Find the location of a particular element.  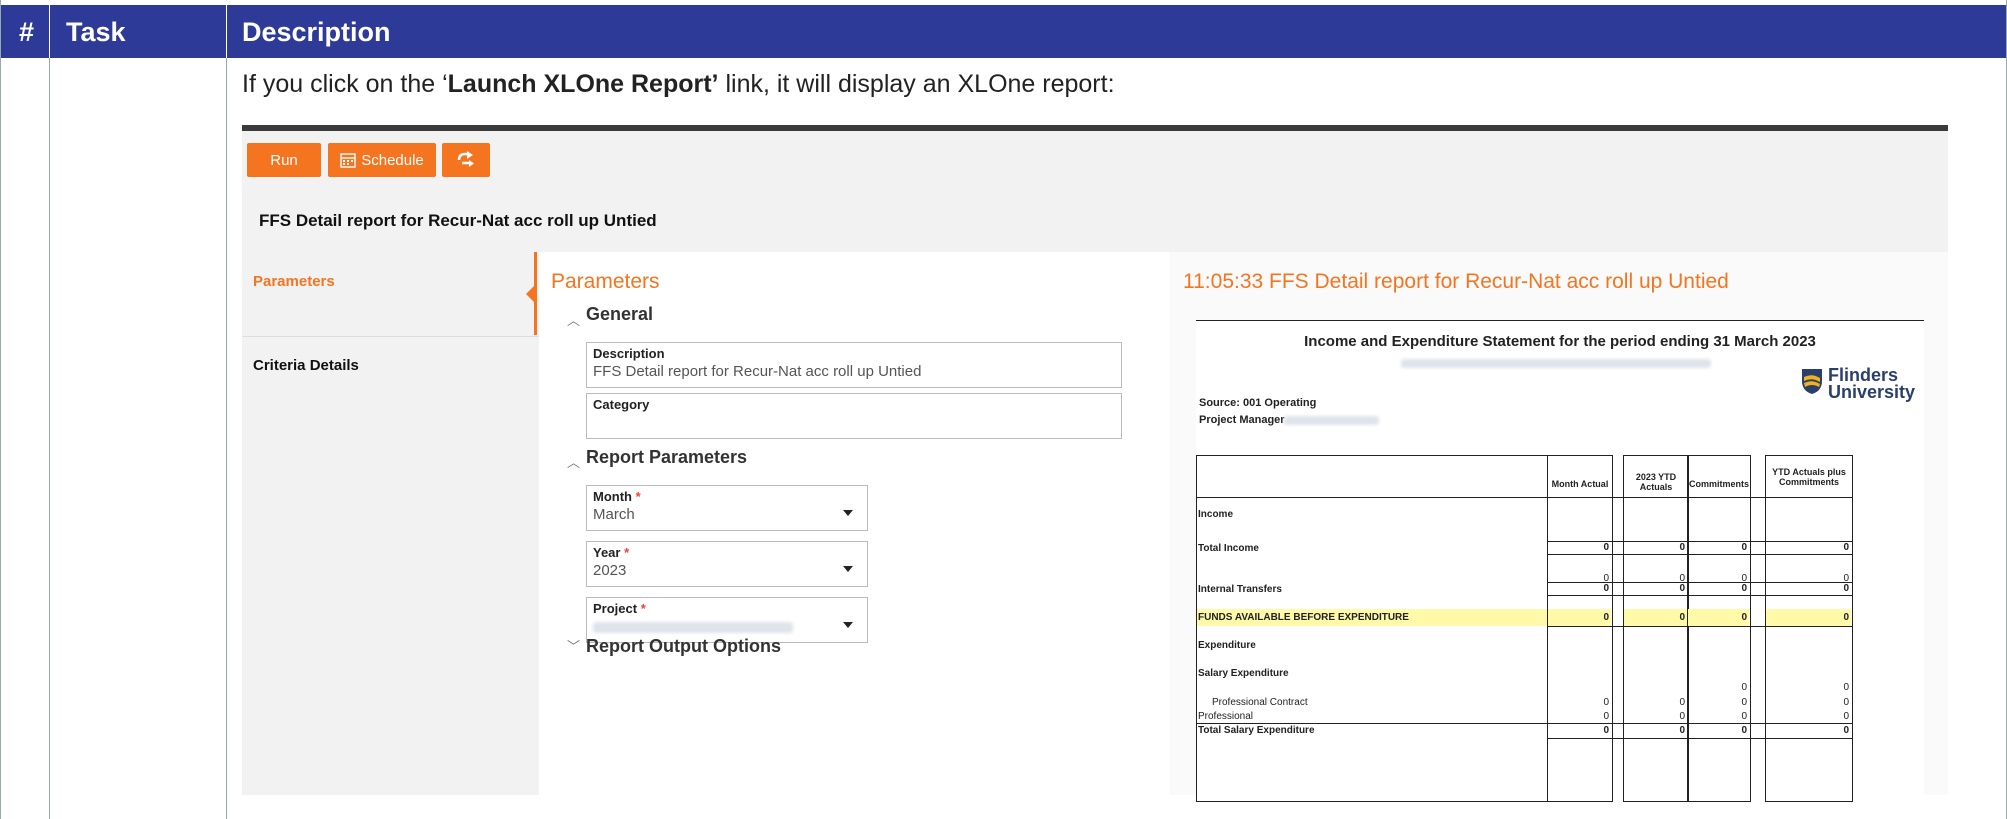

schedule-button: Schedule is located at coordinates (382, 160).